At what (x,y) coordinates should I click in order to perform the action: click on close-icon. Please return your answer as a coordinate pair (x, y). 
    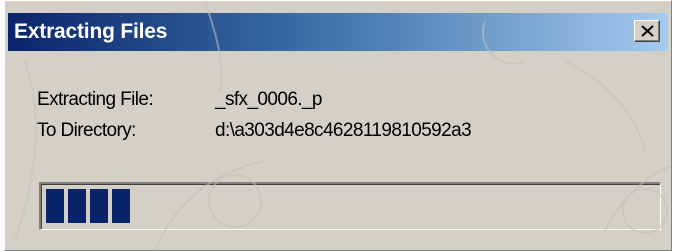
    Looking at the image, I should click on (647, 31).